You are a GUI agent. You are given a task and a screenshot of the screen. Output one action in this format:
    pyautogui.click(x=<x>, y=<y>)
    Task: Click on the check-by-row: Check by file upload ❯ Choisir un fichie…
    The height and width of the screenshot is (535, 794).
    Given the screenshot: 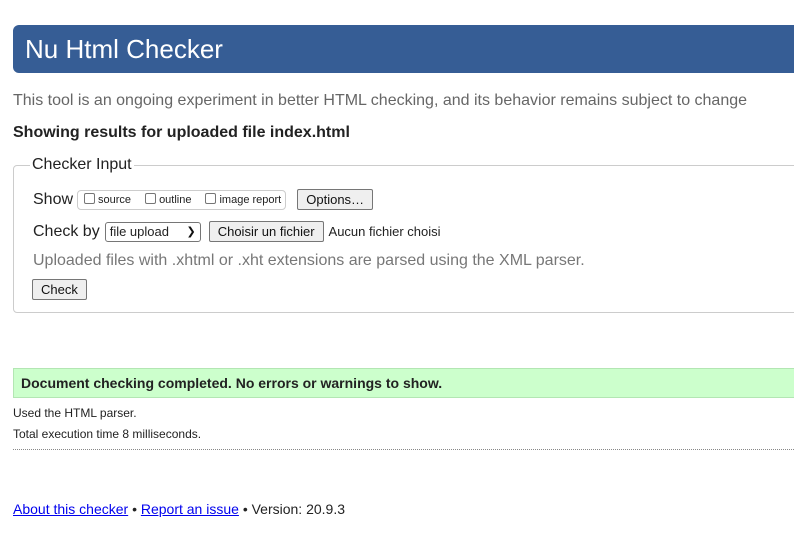 What is the action you would take?
    pyautogui.click(x=237, y=231)
    